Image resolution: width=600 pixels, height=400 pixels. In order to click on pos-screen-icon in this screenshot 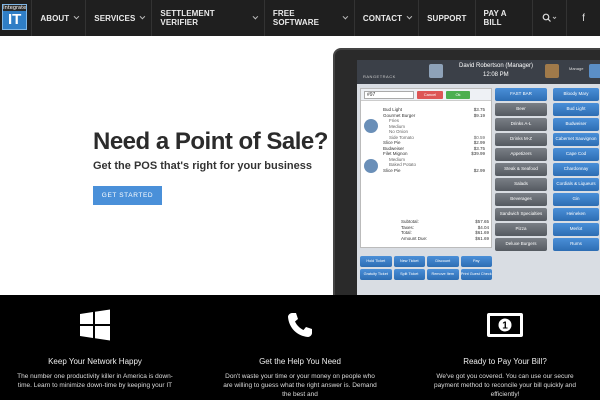, I will do `click(436, 71)`.